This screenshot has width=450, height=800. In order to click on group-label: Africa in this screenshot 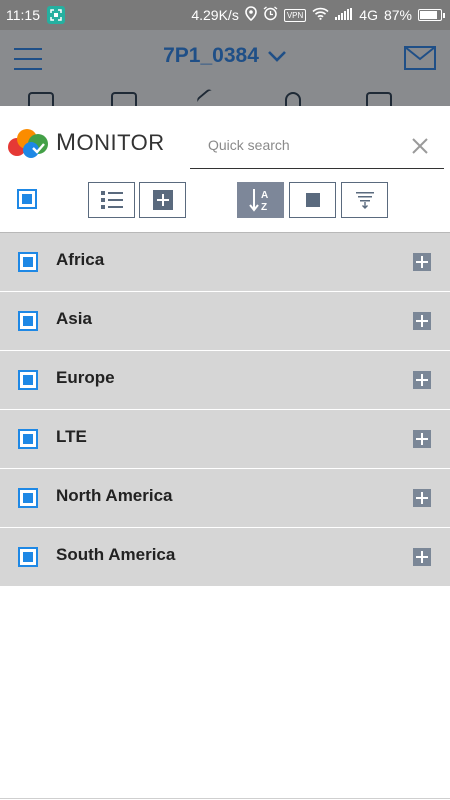, I will do `click(80, 259)`.